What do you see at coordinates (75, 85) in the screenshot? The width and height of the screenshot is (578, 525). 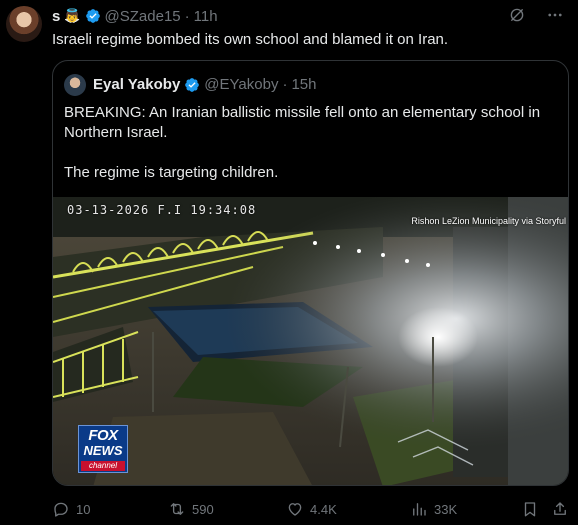 I see `quoted-author-avatar` at bounding box center [75, 85].